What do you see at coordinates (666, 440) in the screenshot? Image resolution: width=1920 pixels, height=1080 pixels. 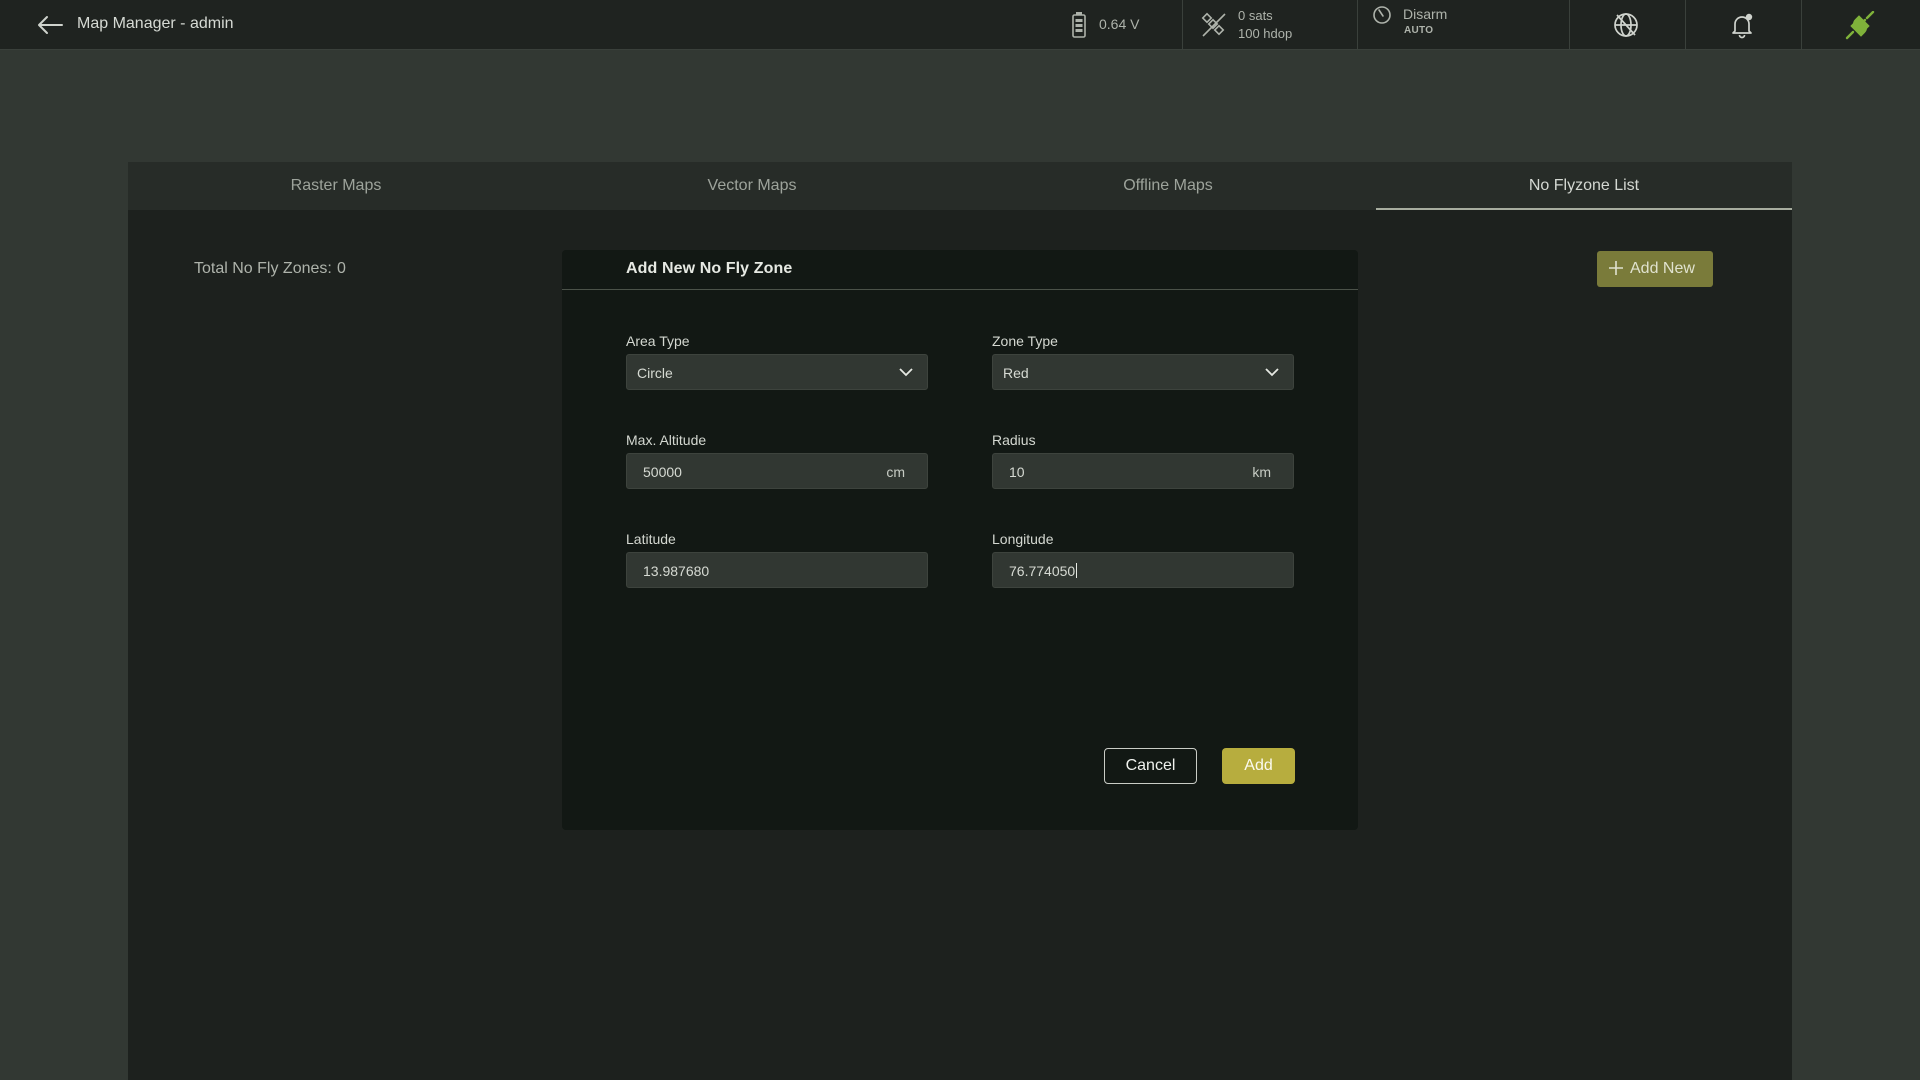 I see `max-altitude-label: Max. Altitude` at bounding box center [666, 440].